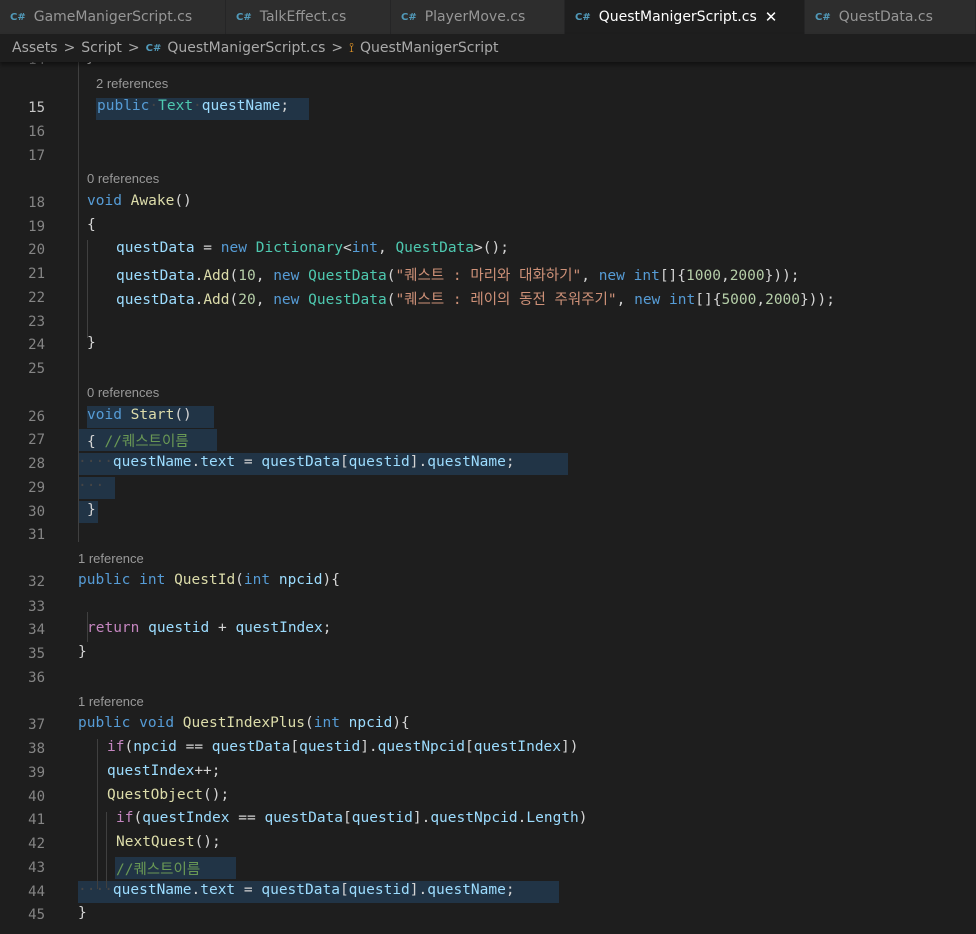  What do you see at coordinates (91, 225) in the screenshot?
I see `code-line-19: {` at bounding box center [91, 225].